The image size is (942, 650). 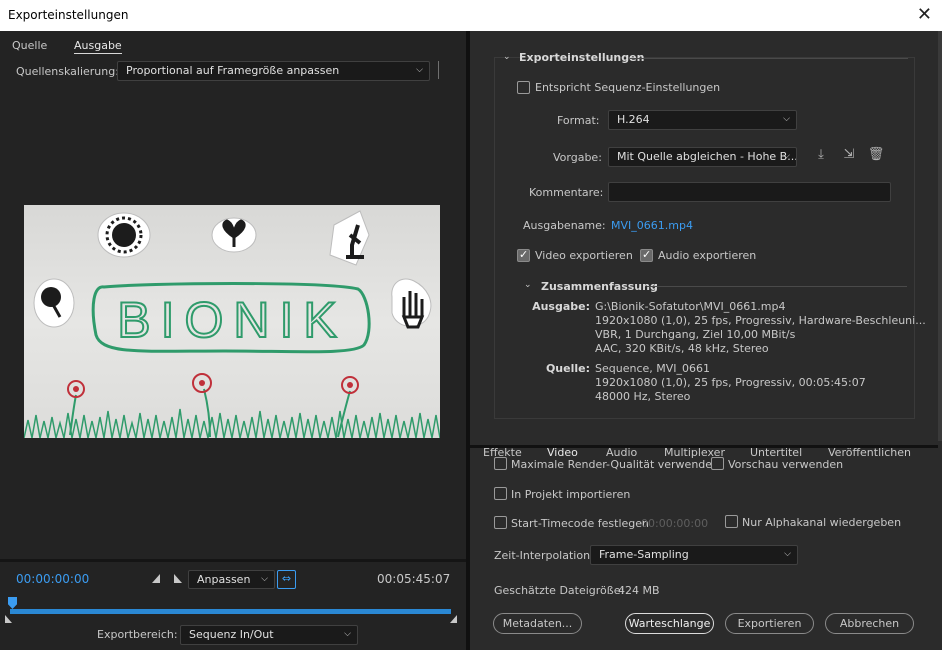 What do you see at coordinates (749, 192) in the screenshot?
I see `comments-input` at bounding box center [749, 192].